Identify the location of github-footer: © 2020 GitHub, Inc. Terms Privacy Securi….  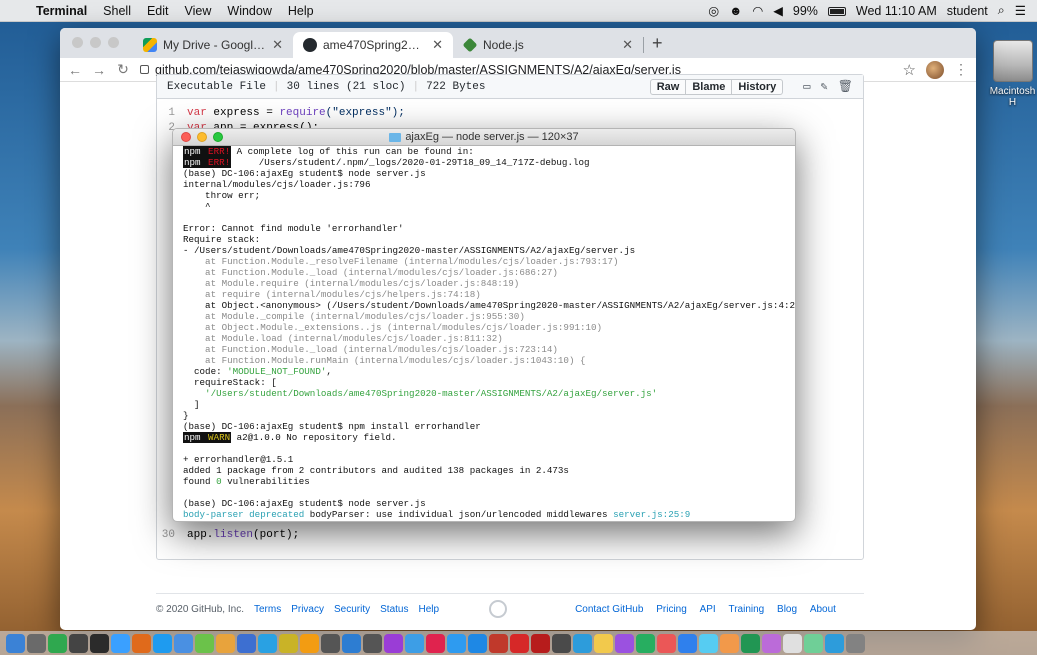
(510, 609).